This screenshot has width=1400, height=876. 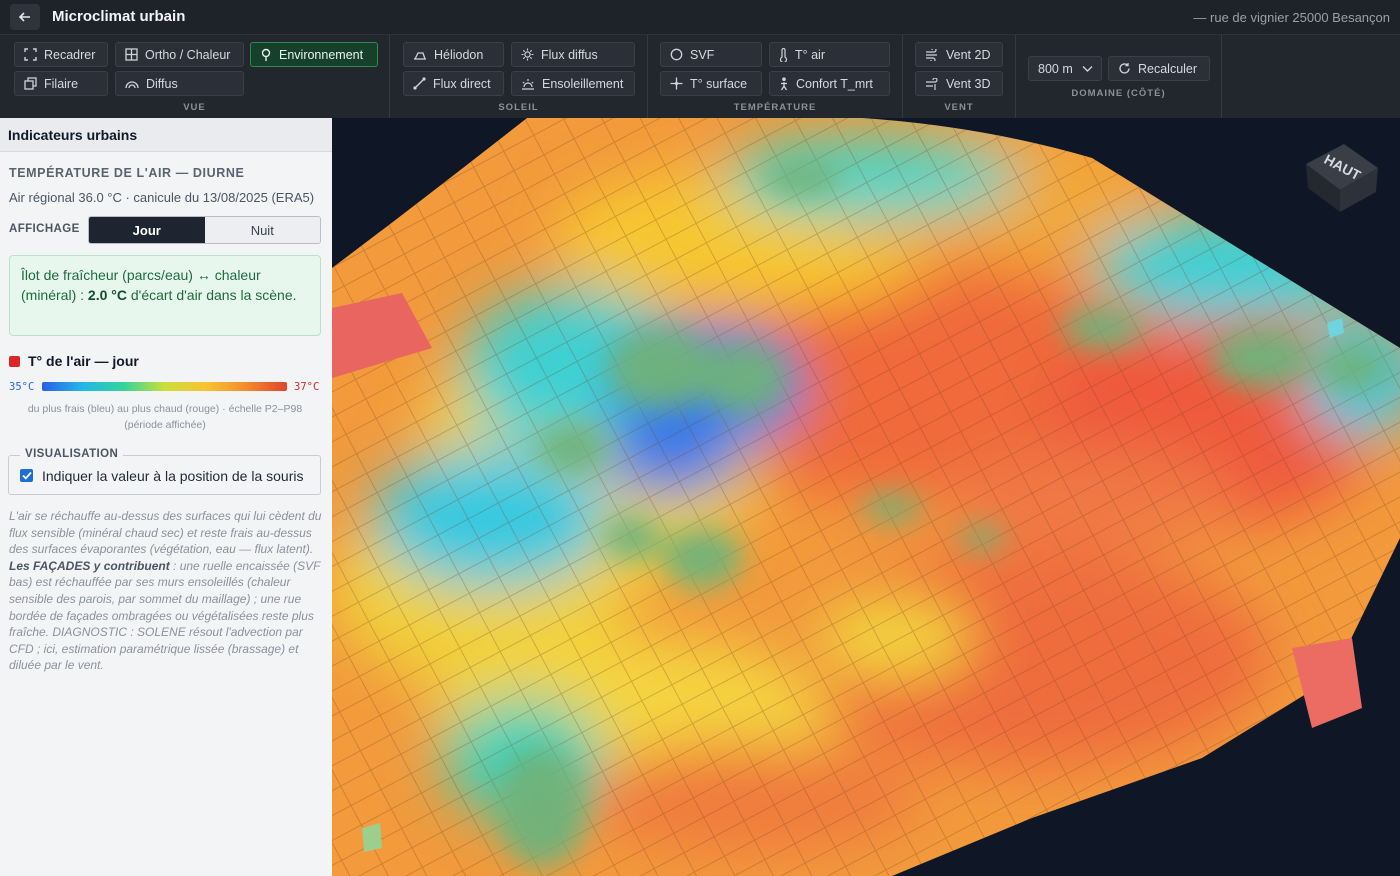 I want to click on check-icon, so click(x=26, y=475).